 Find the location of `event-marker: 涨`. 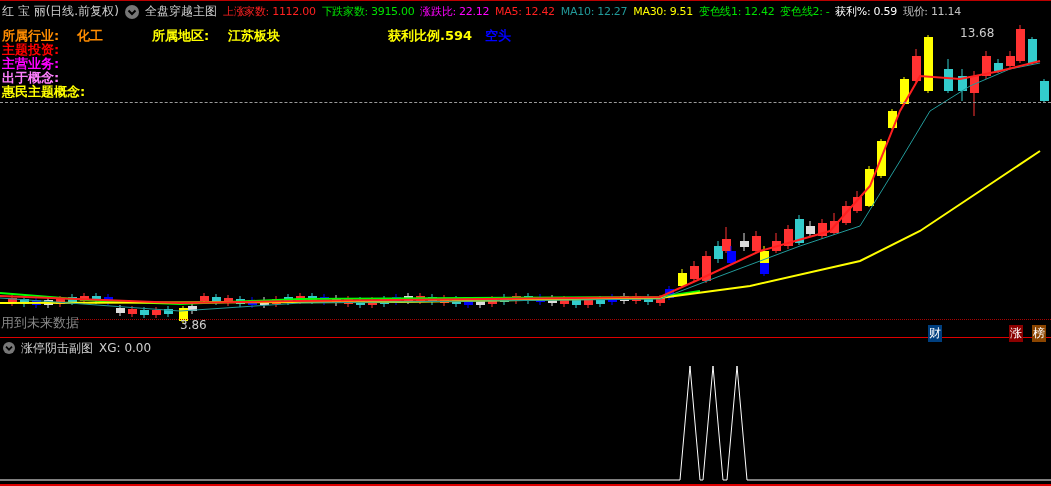

event-marker: 涨 is located at coordinates (1016, 333).